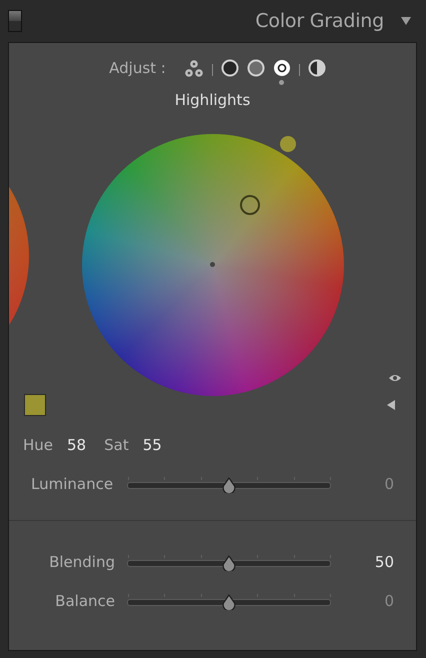 The width and height of the screenshot is (426, 658). I want to click on panel-title: Color Grading, so click(319, 21).